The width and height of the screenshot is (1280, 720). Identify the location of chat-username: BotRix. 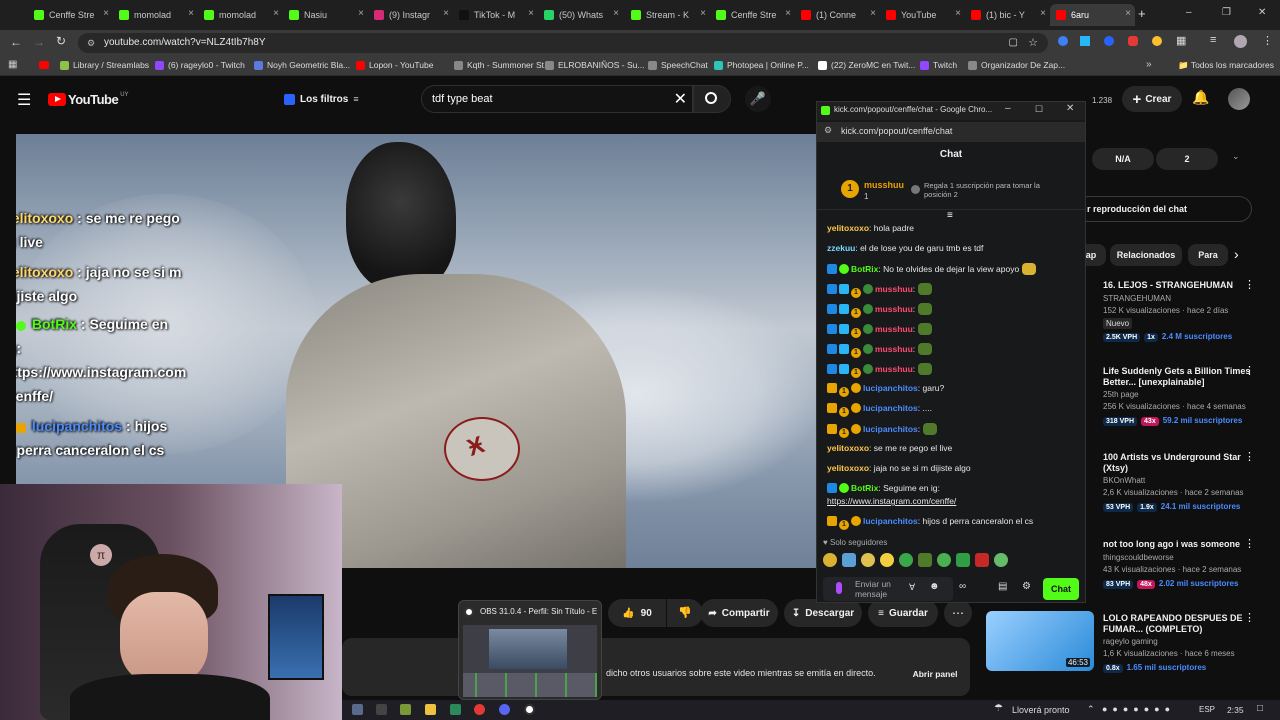
(864, 269).